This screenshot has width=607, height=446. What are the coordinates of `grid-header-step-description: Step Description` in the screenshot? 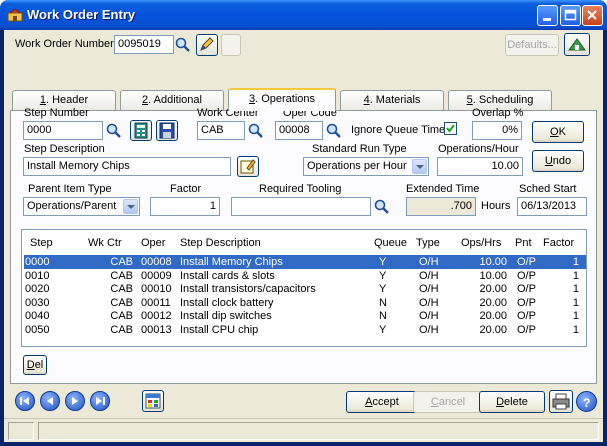 It's located at (220, 243).